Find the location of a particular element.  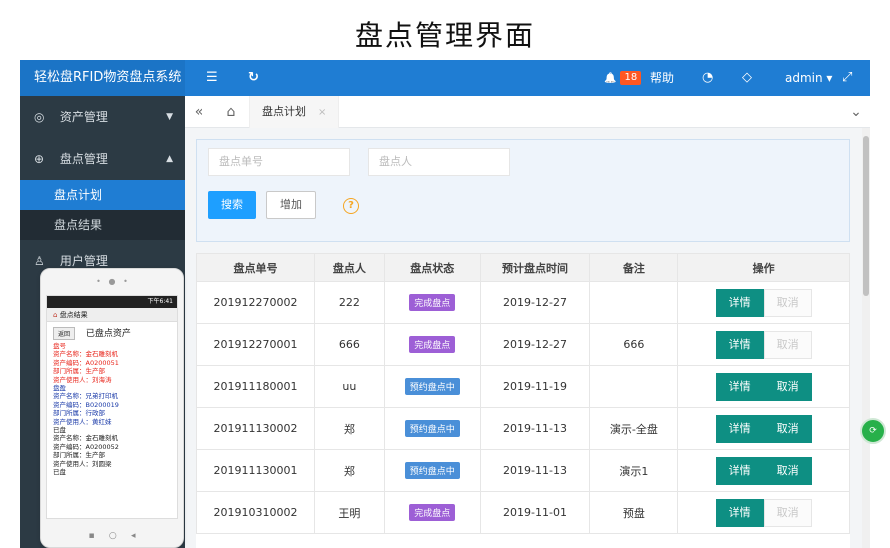

phone-title-row: 返回 已盘点资产 is located at coordinates (112, 332).